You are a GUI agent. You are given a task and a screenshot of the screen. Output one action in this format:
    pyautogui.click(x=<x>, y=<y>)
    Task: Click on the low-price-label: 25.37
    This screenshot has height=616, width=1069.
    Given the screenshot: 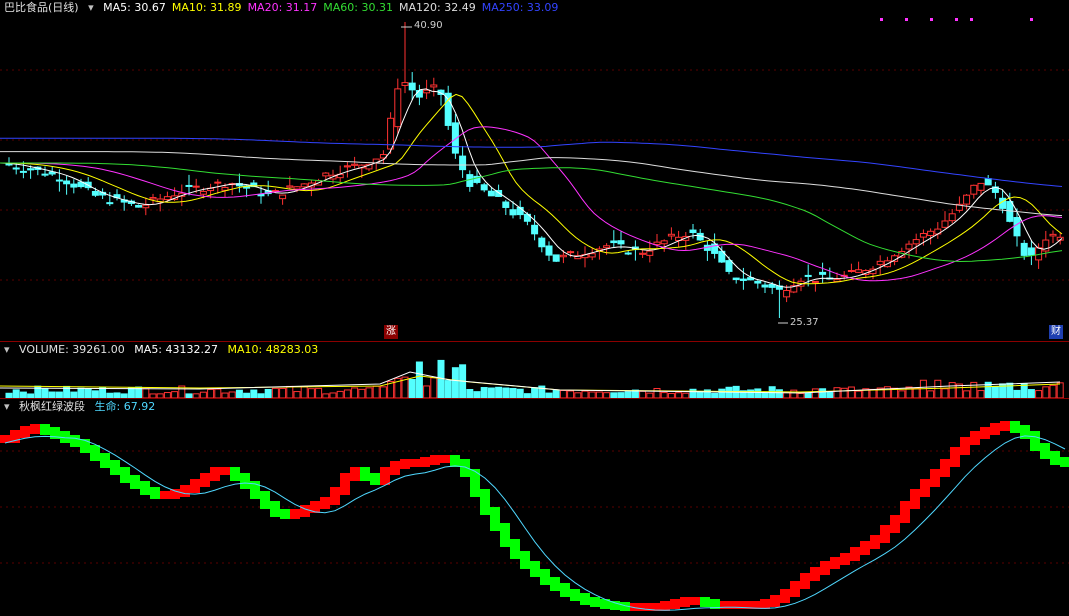 What is the action you would take?
    pyautogui.click(x=804, y=322)
    